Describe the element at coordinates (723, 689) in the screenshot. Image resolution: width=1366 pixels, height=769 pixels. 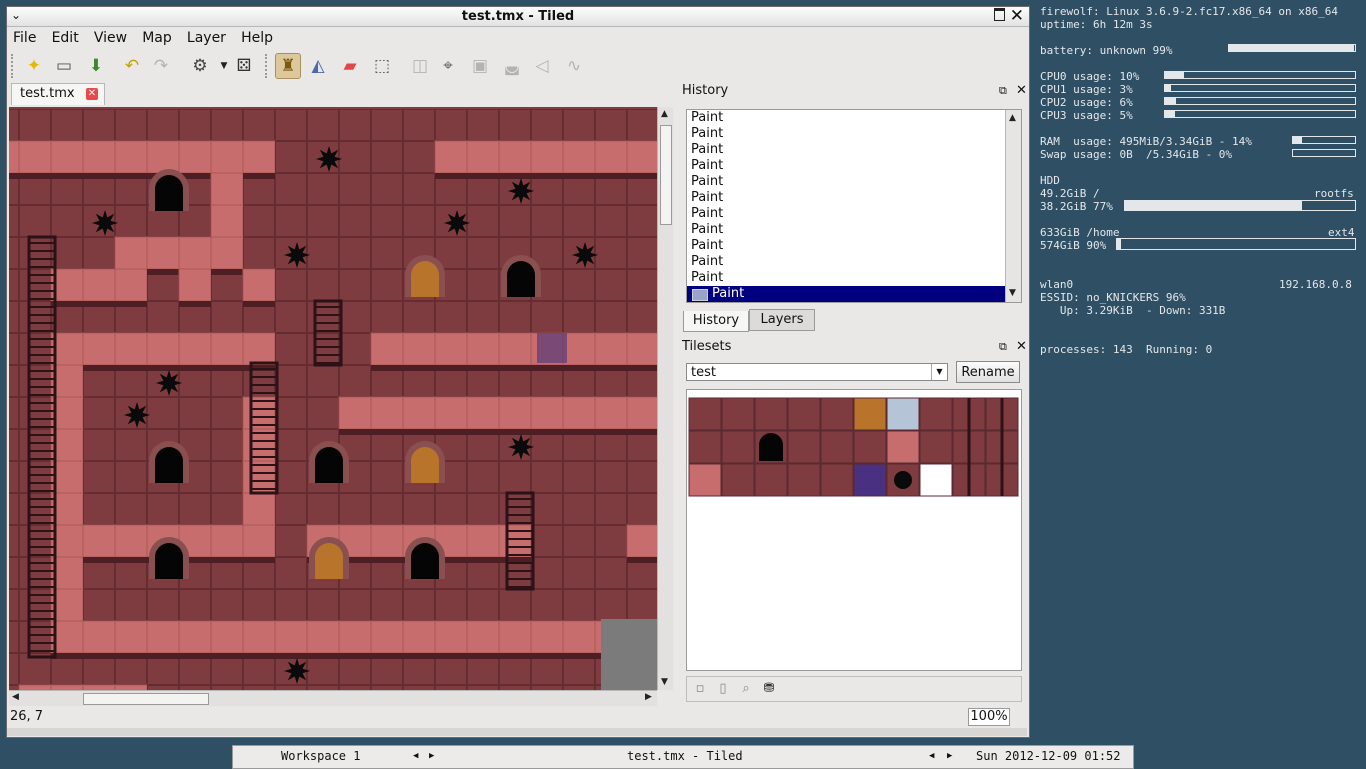
I see `import-tileset-icon: ▯` at that location.